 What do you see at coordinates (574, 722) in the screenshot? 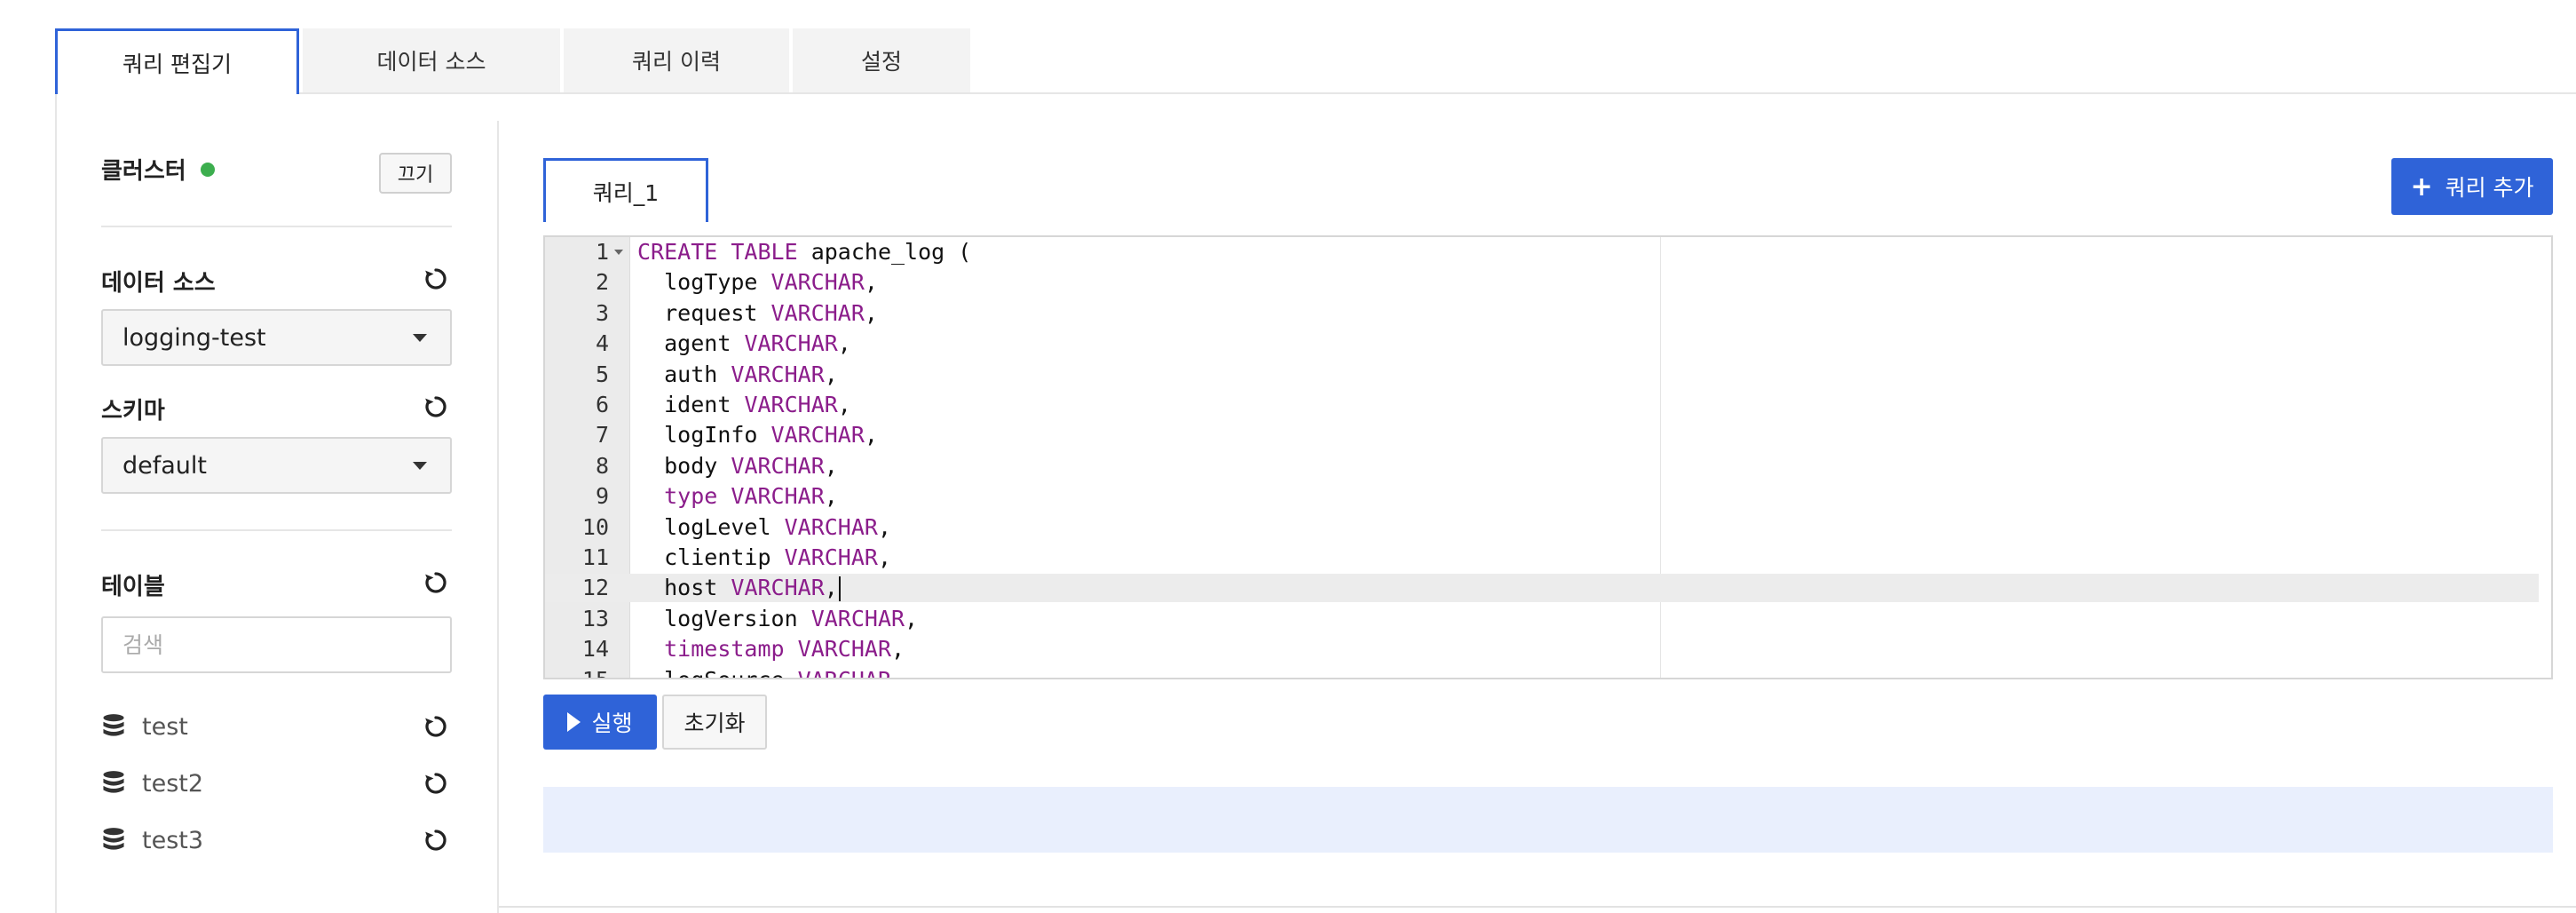
I see `play-icon` at bounding box center [574, 722].